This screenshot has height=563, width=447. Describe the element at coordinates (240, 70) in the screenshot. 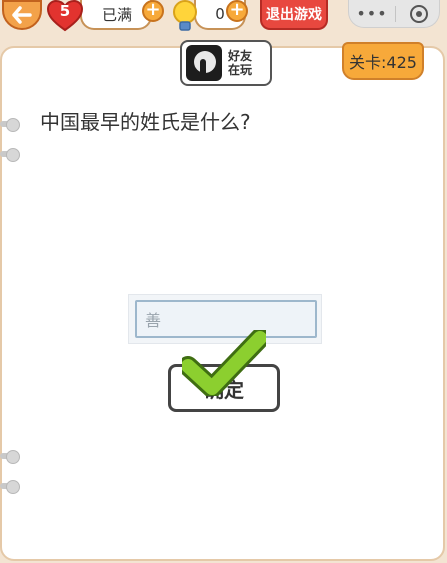

I see `friends-line-2: 在玩` at that location.